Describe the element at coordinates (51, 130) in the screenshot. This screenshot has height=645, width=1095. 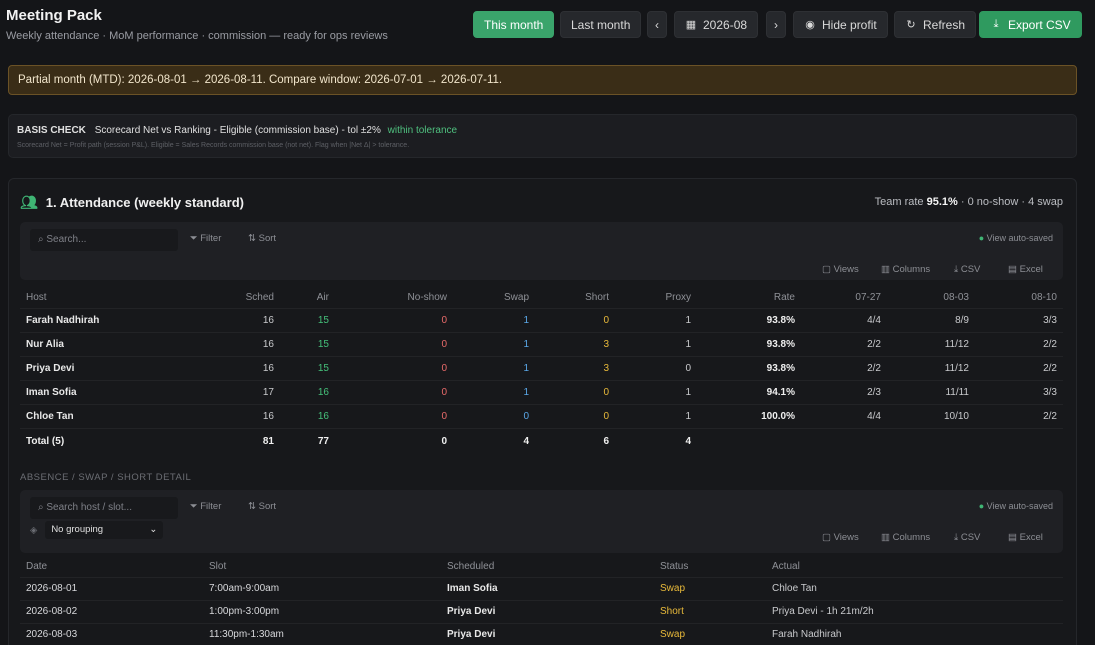
I see `basis-check-label: BASIS CHECK` at that location.